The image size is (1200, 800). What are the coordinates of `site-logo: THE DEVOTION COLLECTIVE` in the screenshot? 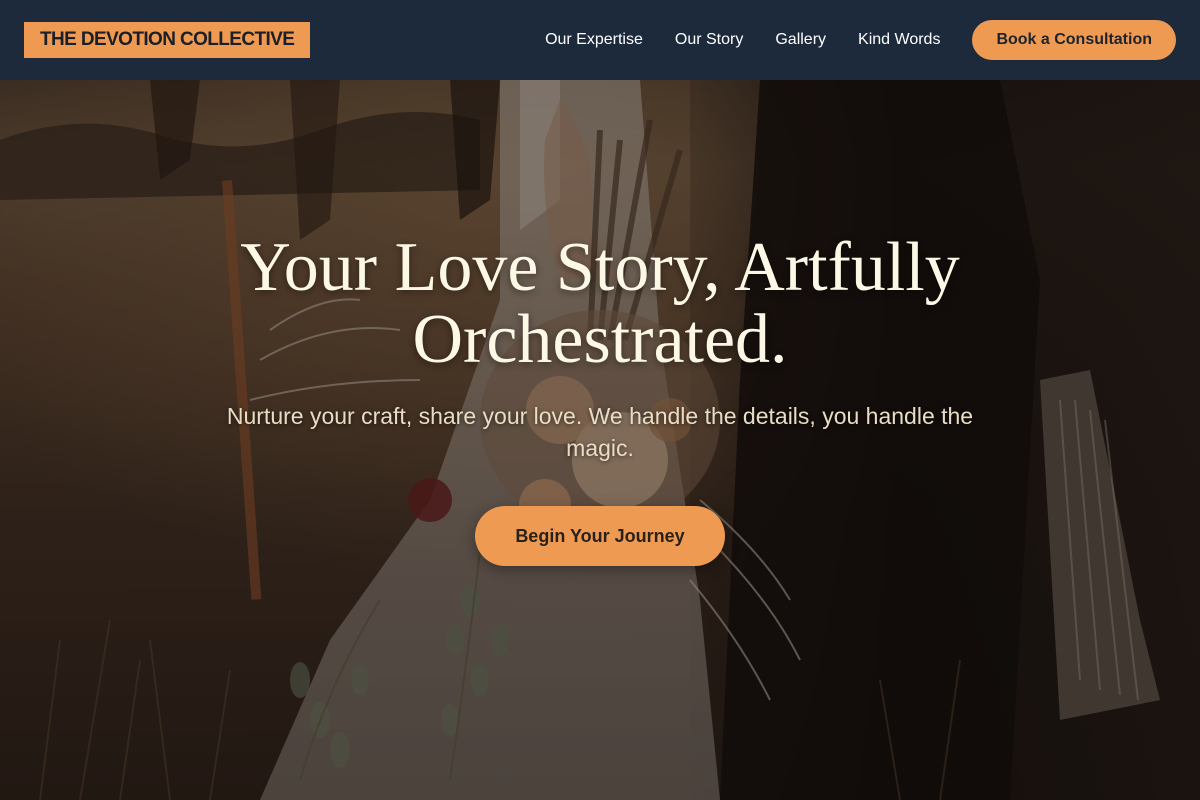 It's located at (167, 40).